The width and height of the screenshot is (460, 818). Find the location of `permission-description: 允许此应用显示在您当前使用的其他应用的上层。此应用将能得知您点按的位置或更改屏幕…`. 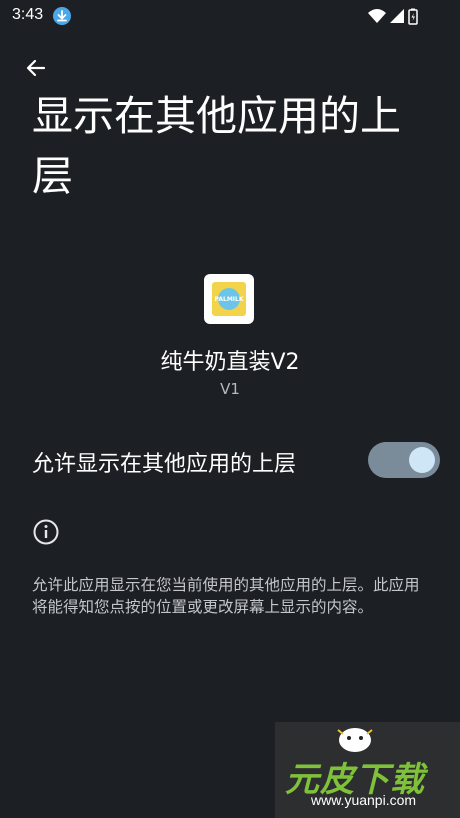

permission-description: 允许此应用显示在您当前使用的其他应用的上层。此应用将能得知您点按的位置或更改屏幕… is located at coordinates (226, 596).